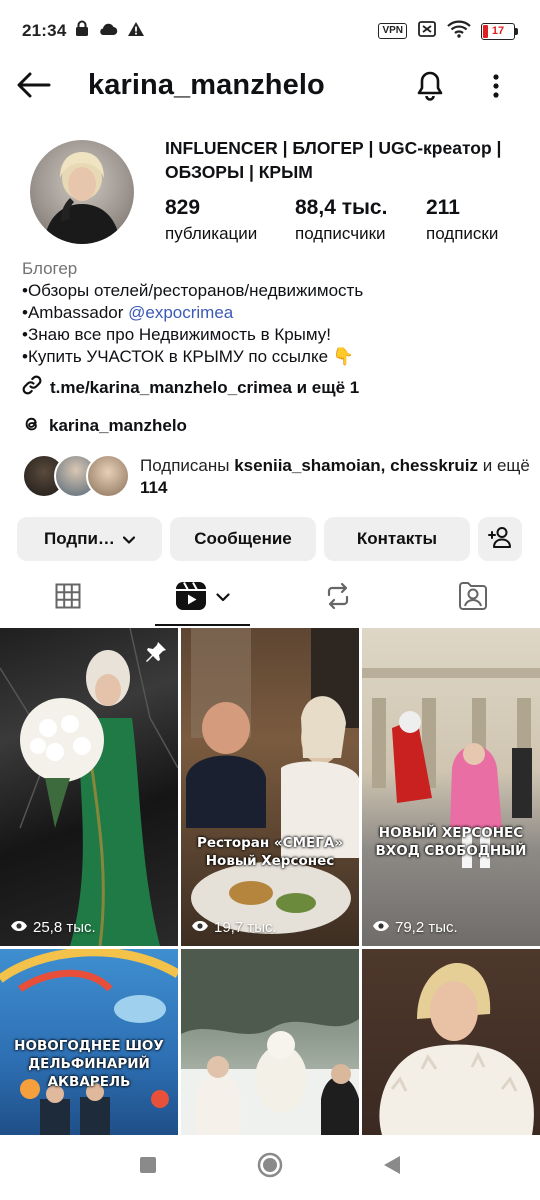 The height and width of the screenshot is (1200, 540). Describe the element at coordinates (427, 31) in the screenshot. I see `no-sim-icon` at that location.